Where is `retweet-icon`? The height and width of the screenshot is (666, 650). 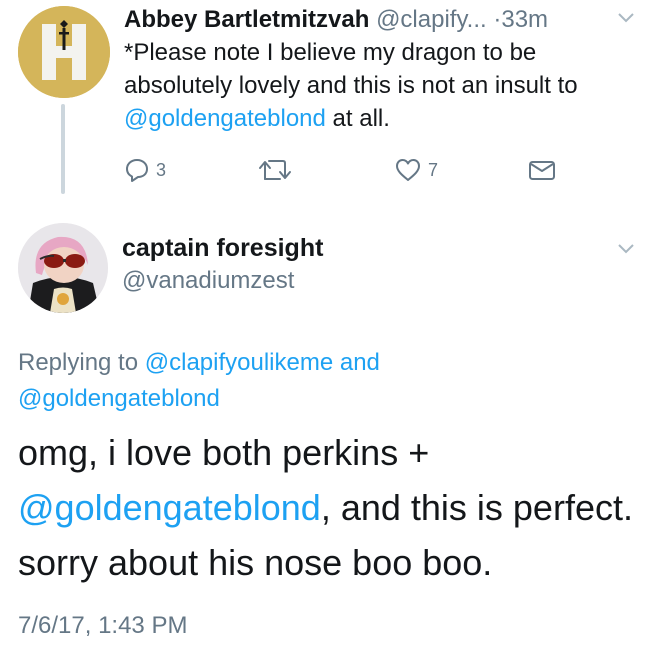 retweet-icon is located at coordinates (275, 170).